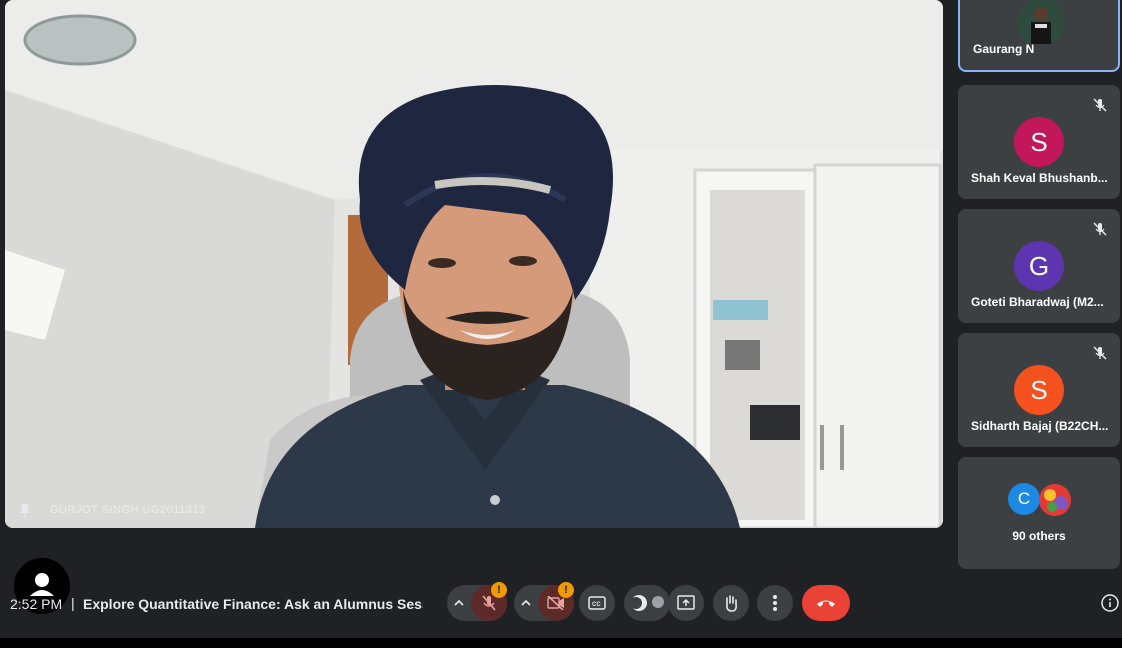 This screenshot has width=1122, height=648. I want to click on present-icon, so click(686, 602).